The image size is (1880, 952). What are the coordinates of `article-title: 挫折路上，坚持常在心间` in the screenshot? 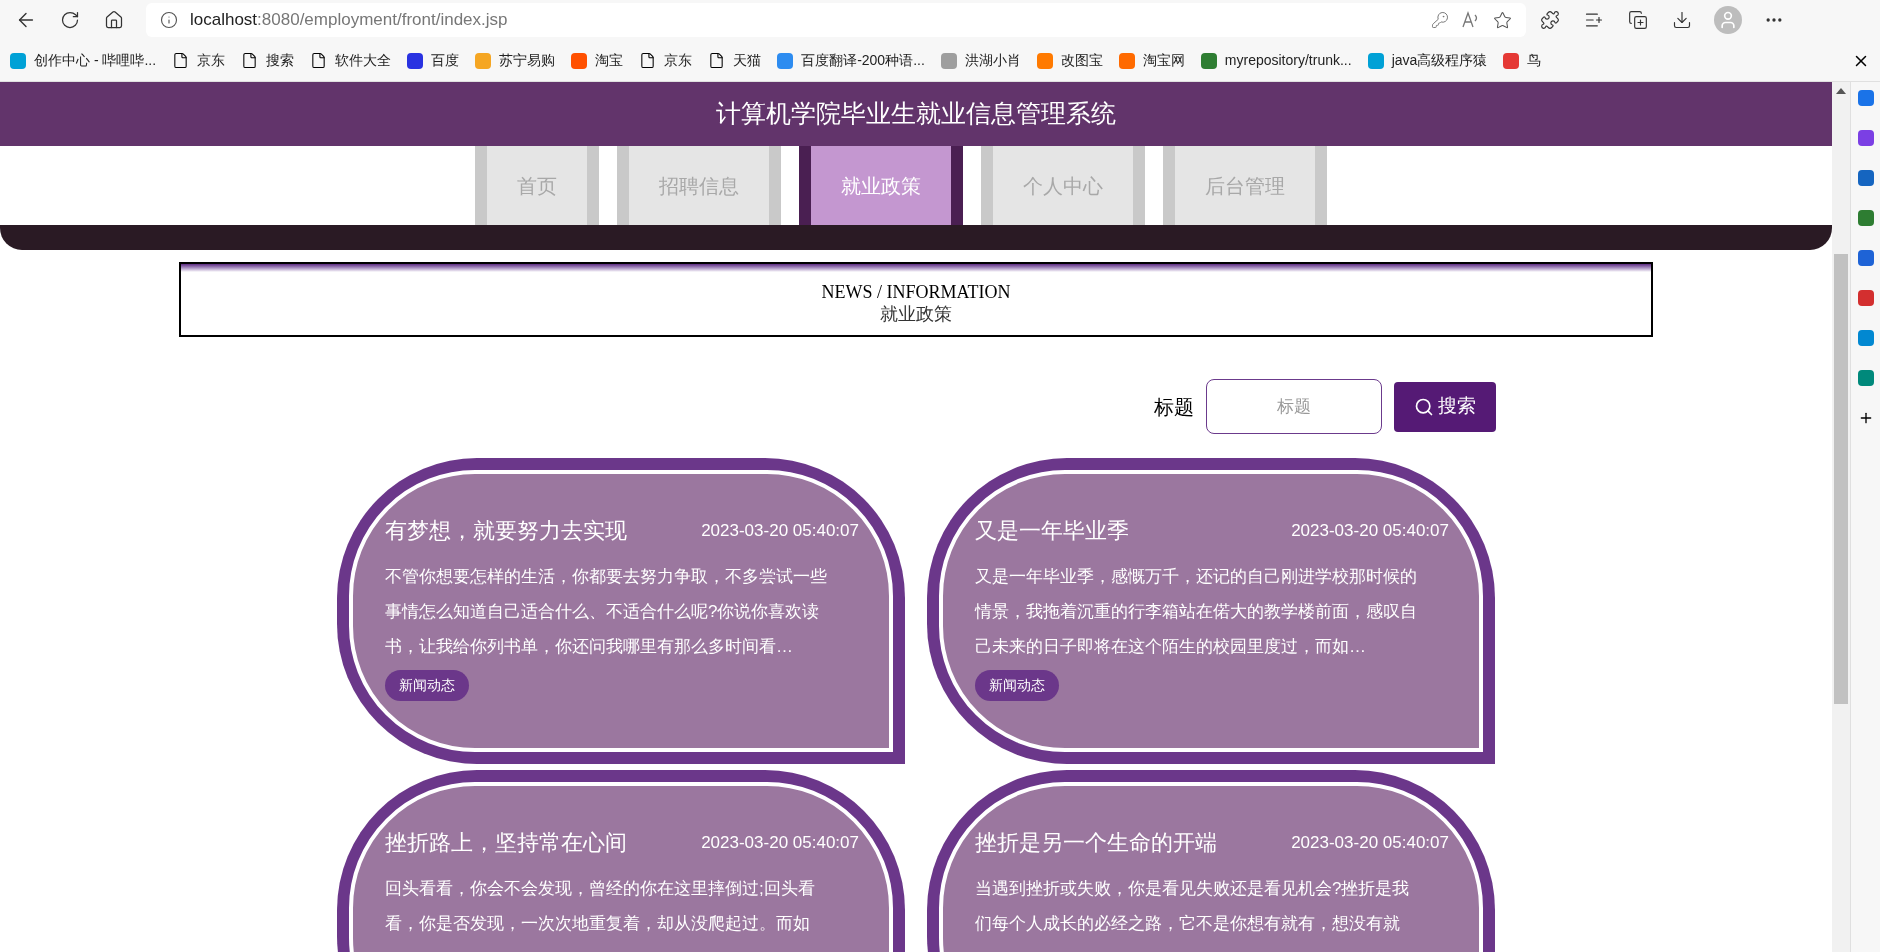 It's located at (506, 842).